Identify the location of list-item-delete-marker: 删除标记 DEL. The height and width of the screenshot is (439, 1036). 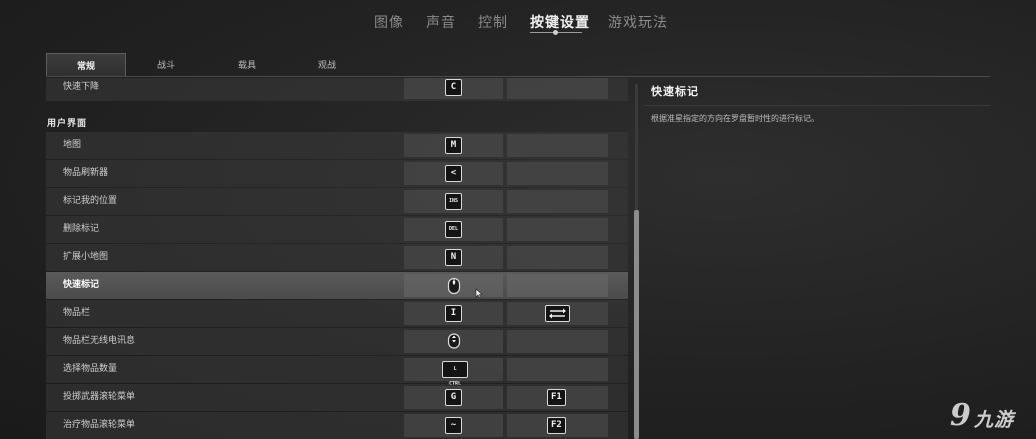
(337, 229).